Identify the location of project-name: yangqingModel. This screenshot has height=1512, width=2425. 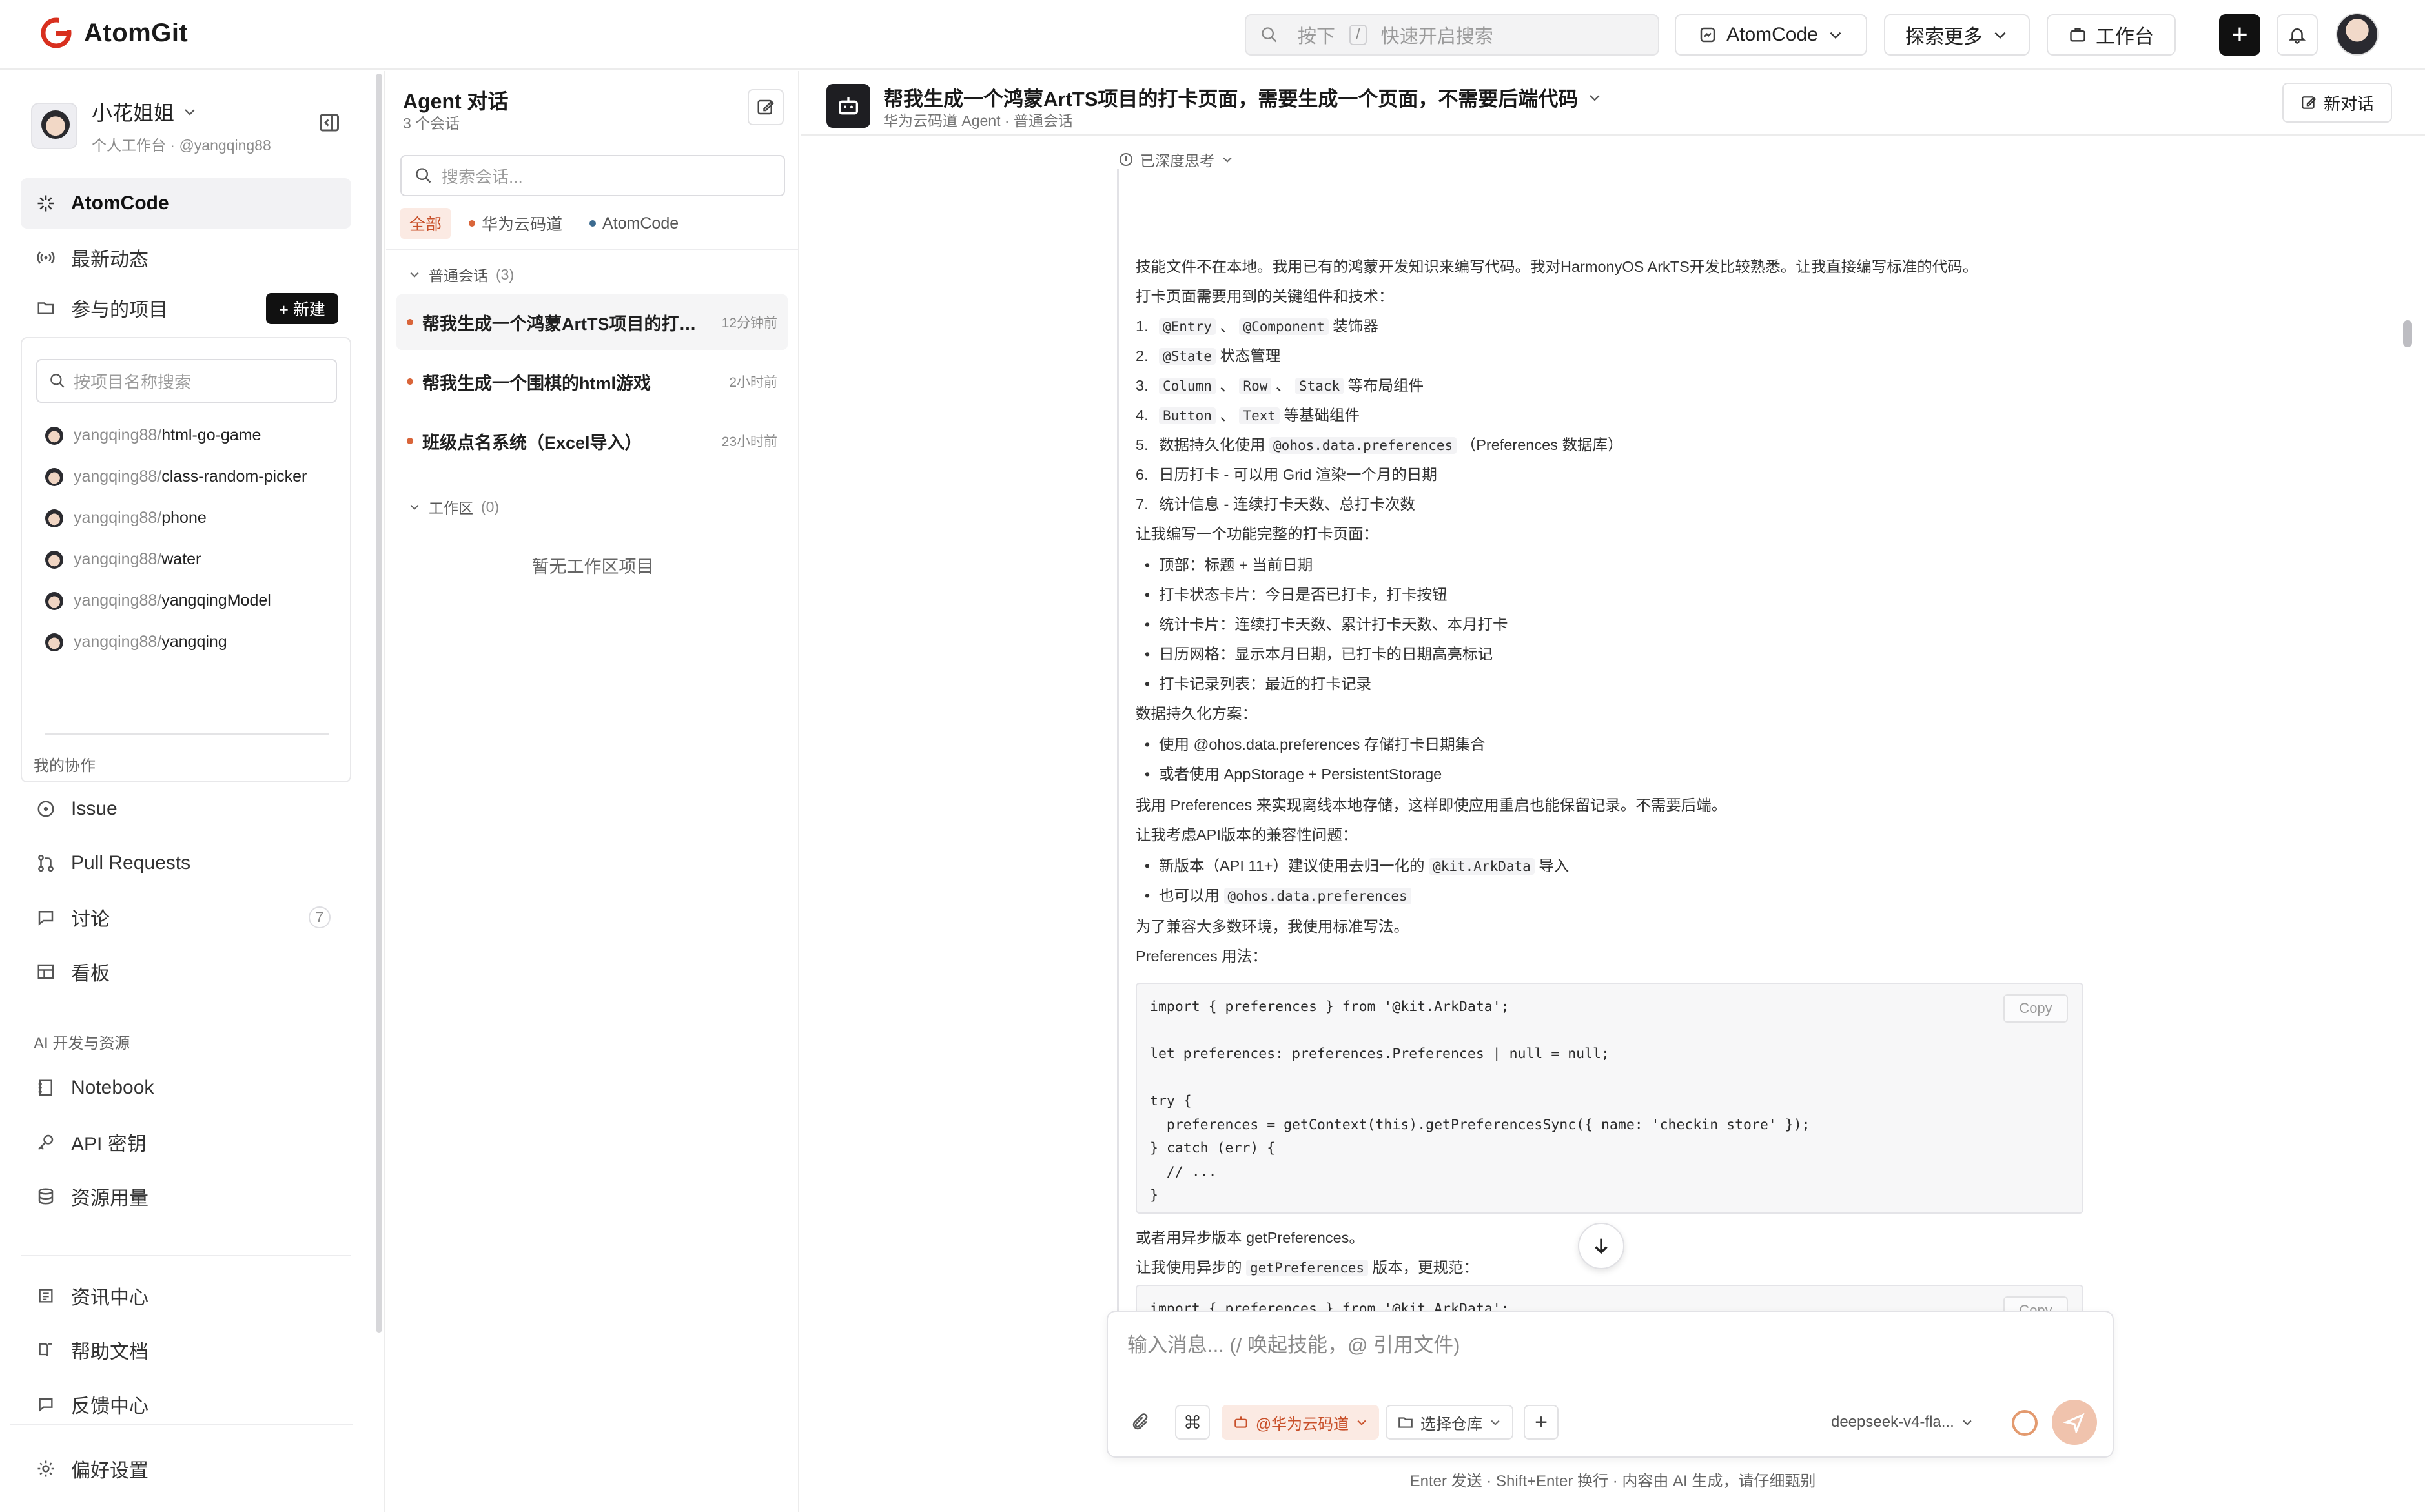
(216, 600).